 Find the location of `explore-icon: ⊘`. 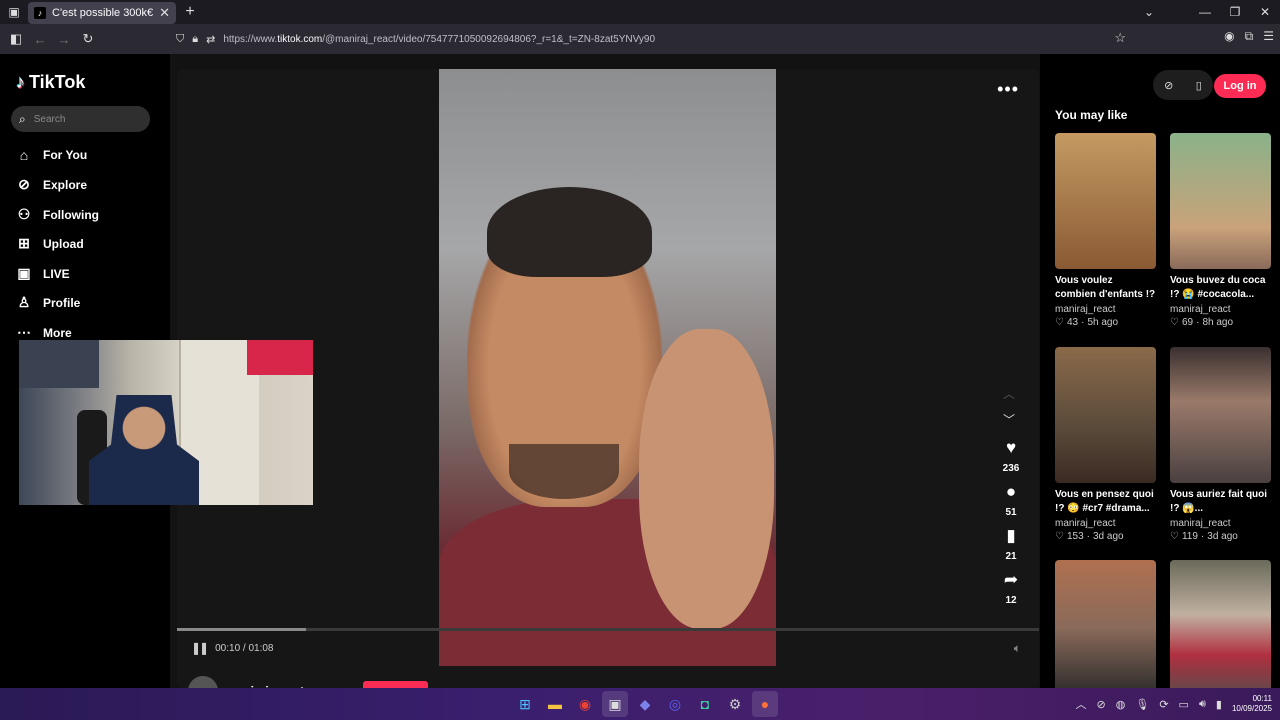

explore-icon: ⊘ is located at coordinates (1168, 85).